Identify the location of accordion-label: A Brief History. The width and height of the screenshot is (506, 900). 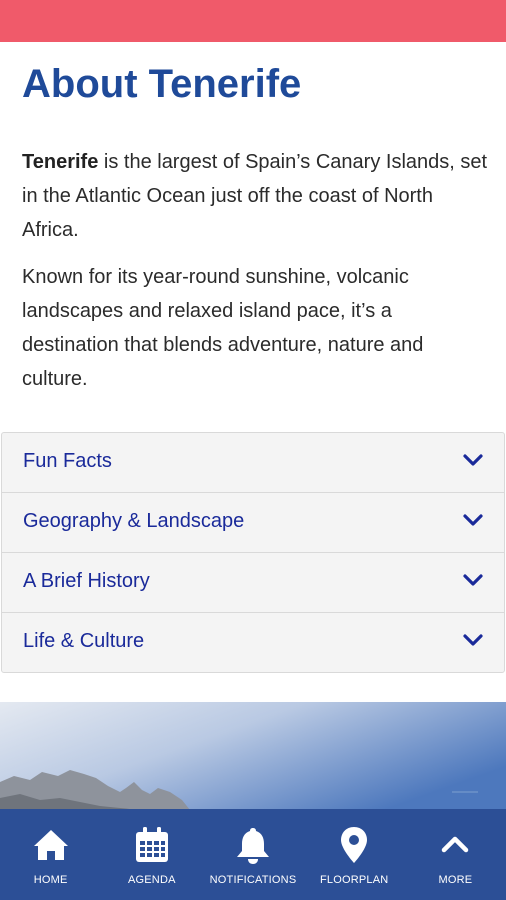
(86, 581).